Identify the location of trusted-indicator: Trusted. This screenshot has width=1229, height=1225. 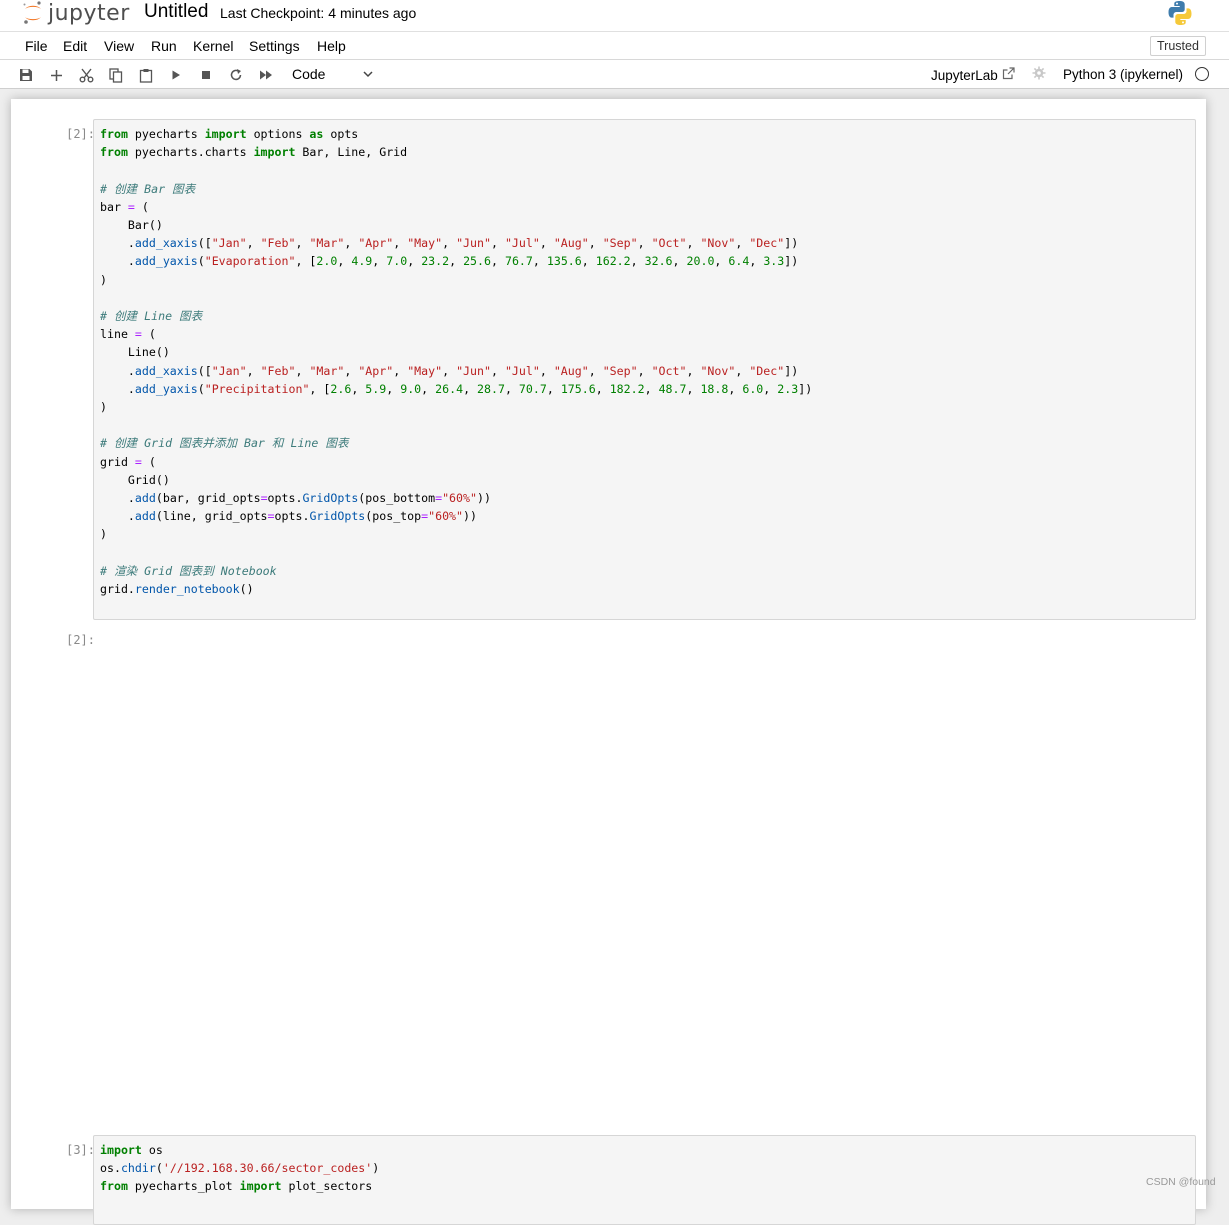
(1178, 46).